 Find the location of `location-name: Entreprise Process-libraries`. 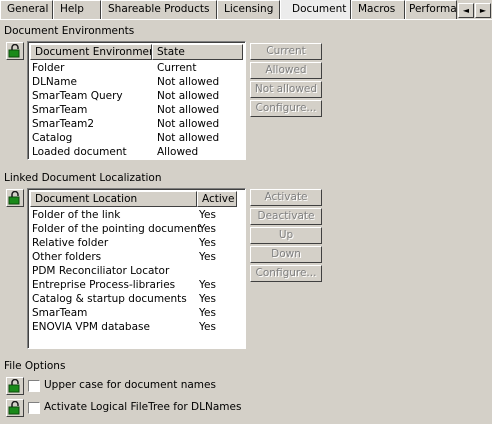

location-name: Entreprise Process-libraries is located at coordinates (104, 285).